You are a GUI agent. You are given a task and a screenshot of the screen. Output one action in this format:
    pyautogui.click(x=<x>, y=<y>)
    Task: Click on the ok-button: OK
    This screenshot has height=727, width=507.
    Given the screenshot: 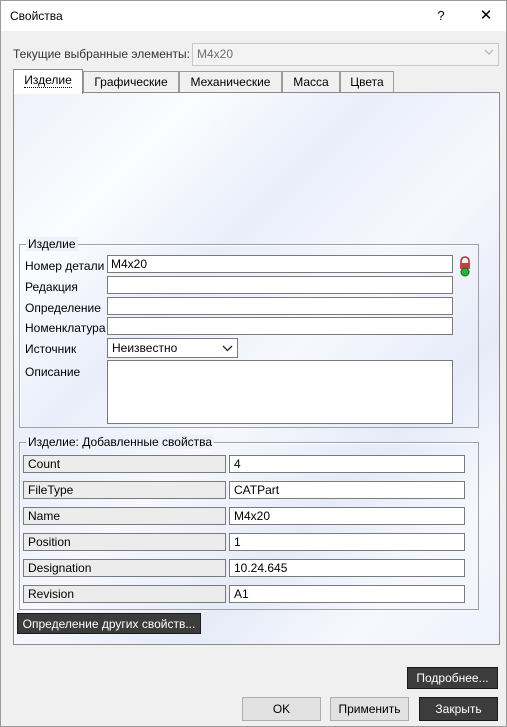 What is the action you would take?
    pyautogui.click(x=281, y=709)
    